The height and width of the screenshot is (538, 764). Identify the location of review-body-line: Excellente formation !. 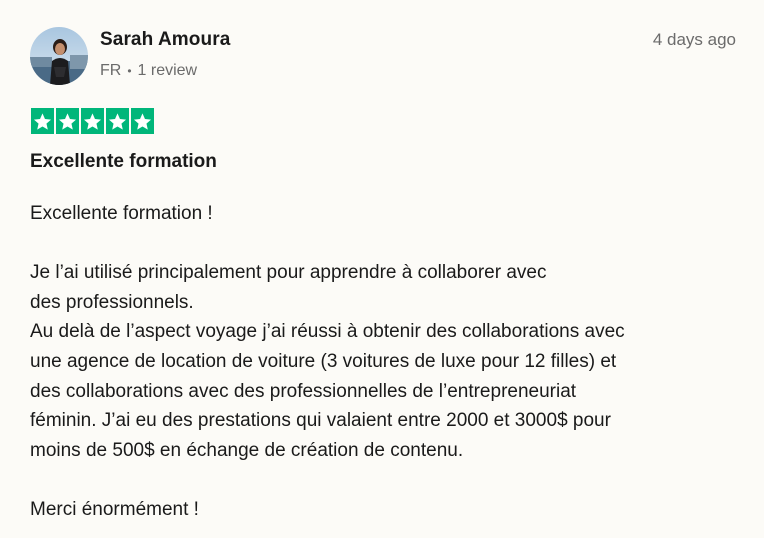
(121, 213).